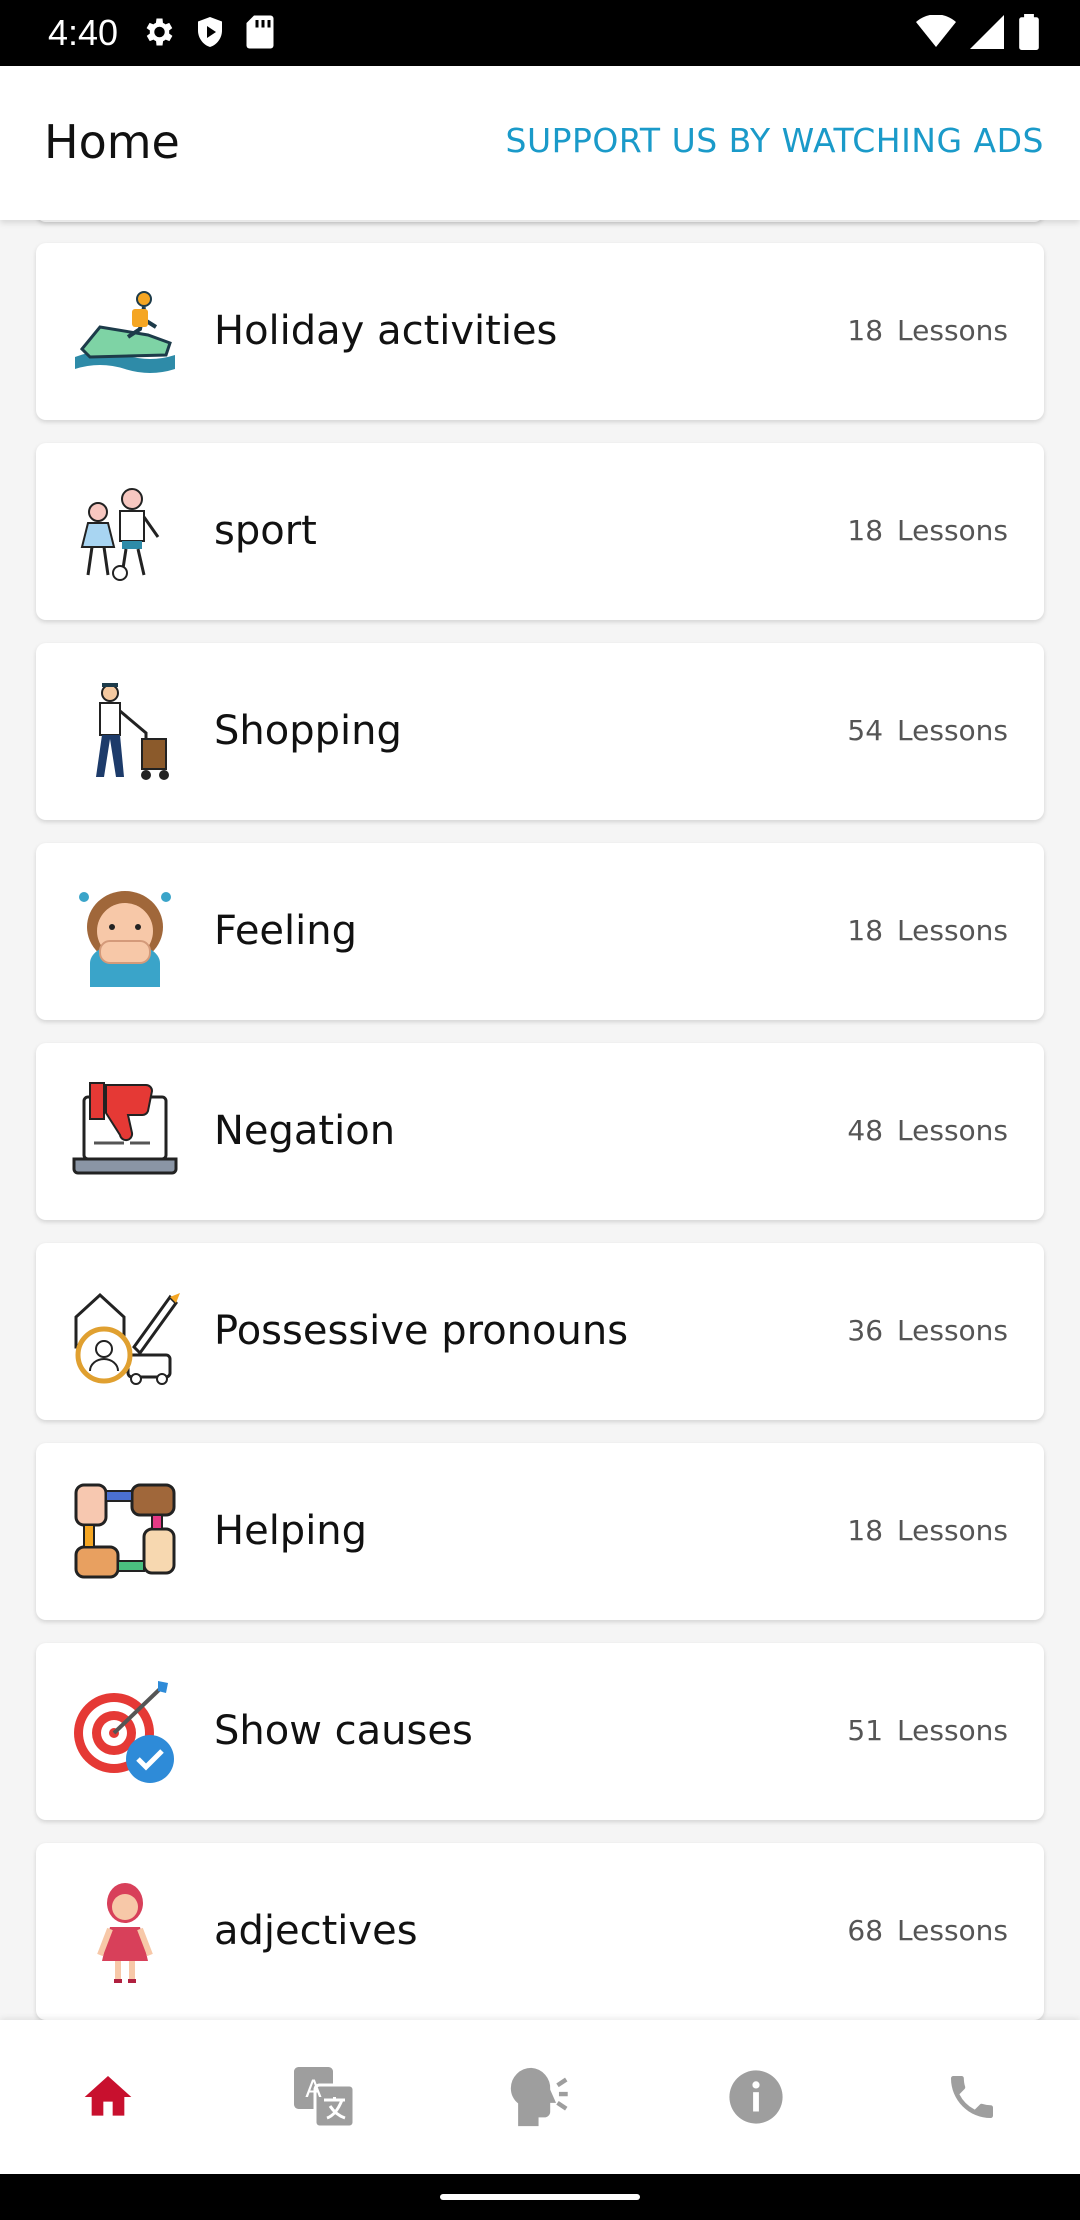 The width and height of the screenshot is (1080, 2220). I want to click on home-icon, so click(108, 2096).